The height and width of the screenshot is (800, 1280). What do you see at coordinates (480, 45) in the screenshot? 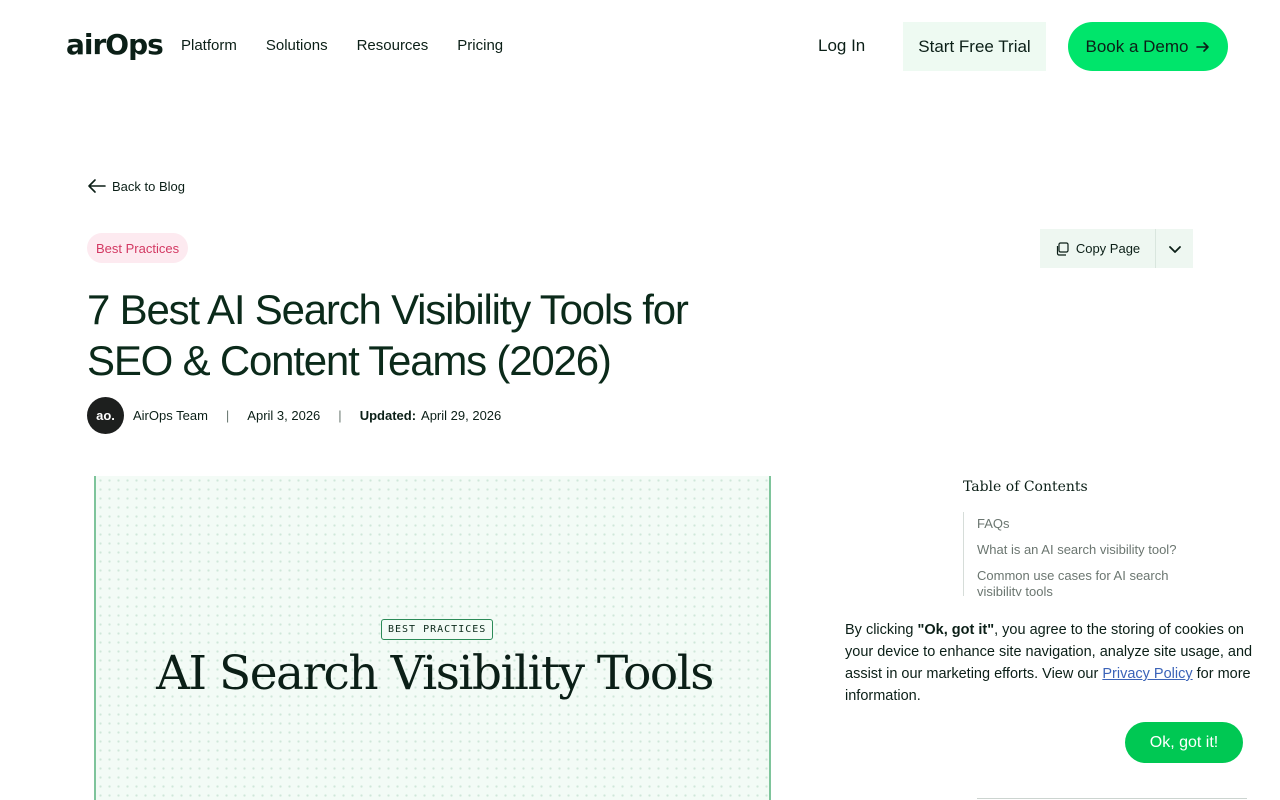
I see `nav-pricing: Pricing` at bounding box center [480, 45].